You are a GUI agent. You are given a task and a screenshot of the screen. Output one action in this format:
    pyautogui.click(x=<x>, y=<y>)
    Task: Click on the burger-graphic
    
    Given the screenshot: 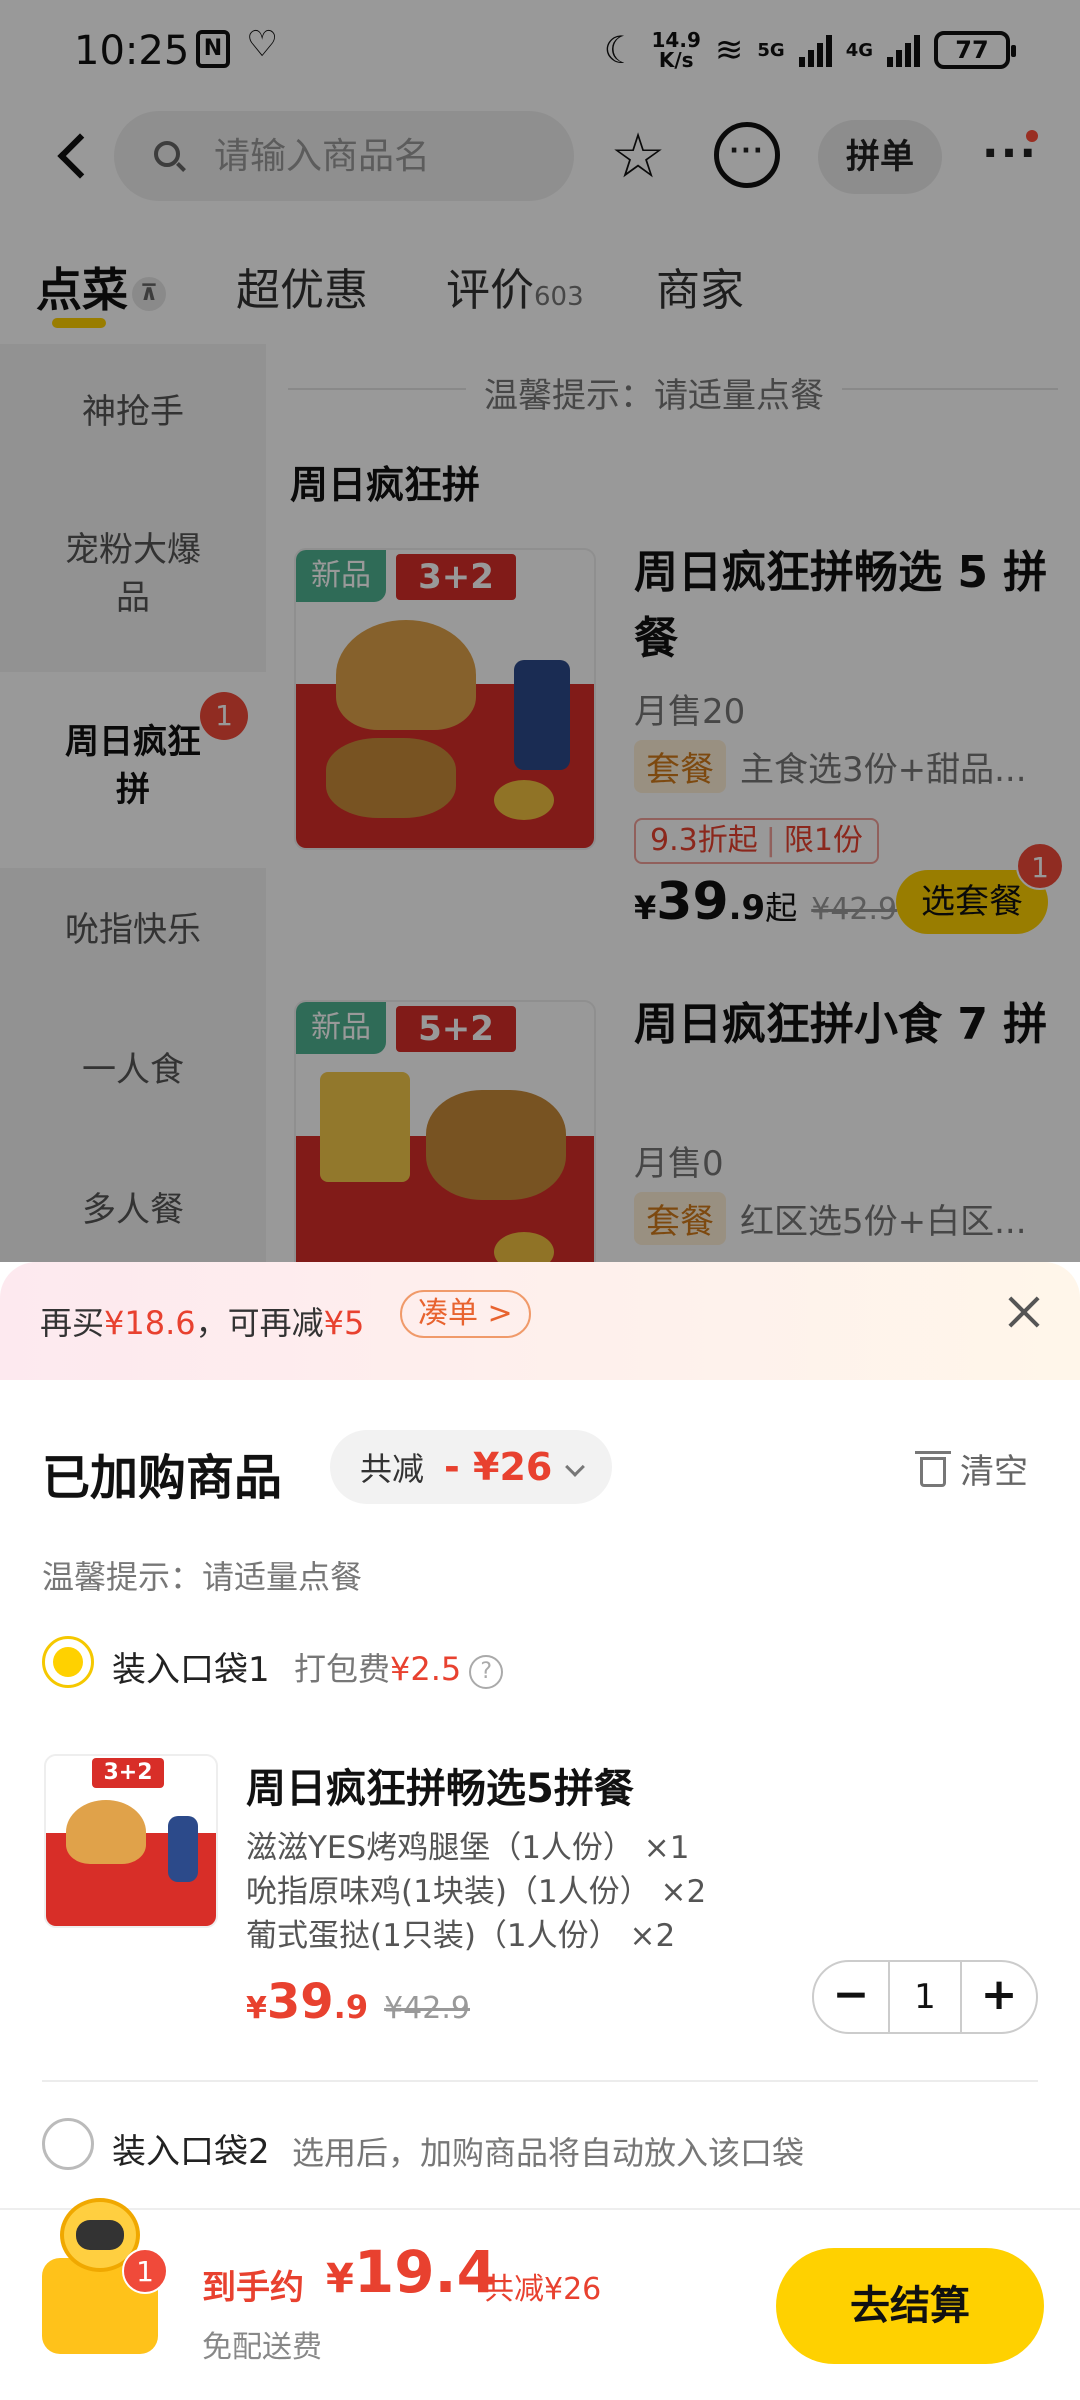 What is the action you would take?
    pyautogui.click(x=106, y=1832)
    